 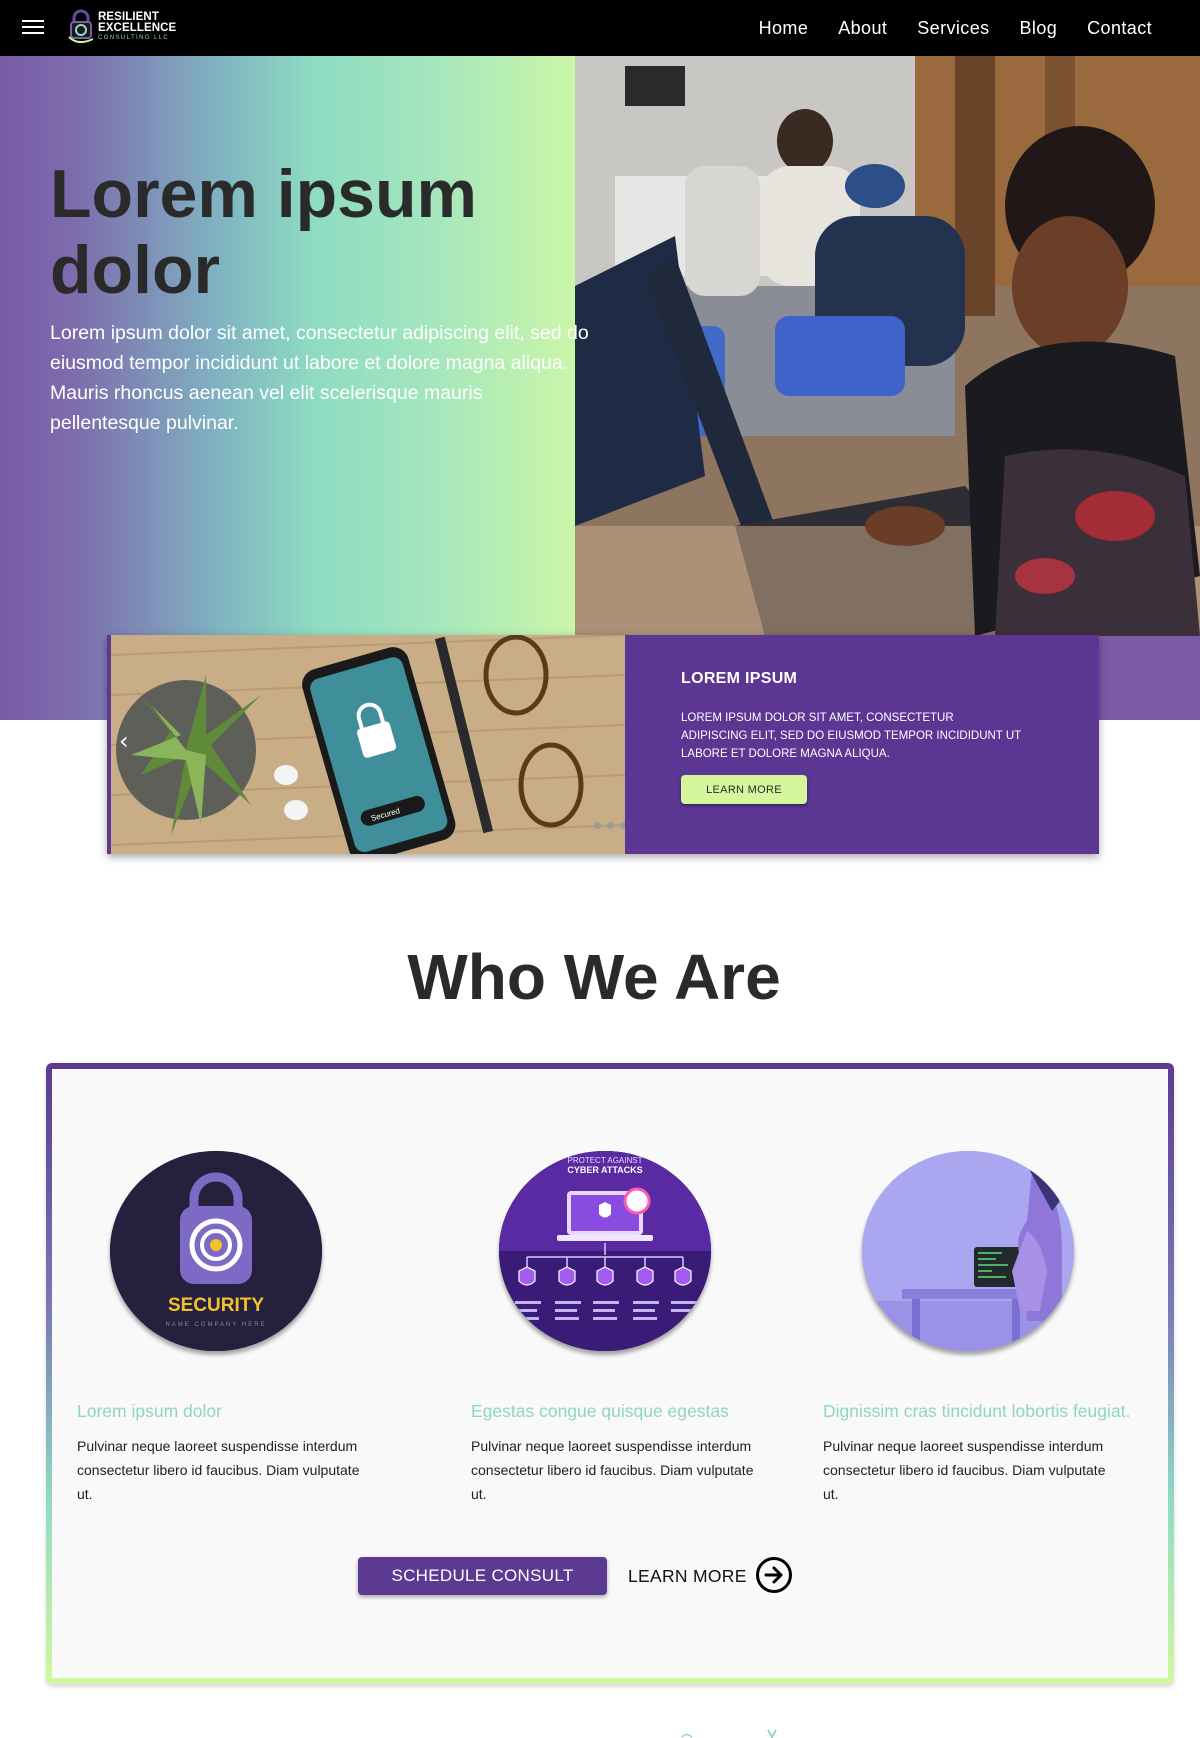 I want to click on slider-dots, so click(x=609, y=825).